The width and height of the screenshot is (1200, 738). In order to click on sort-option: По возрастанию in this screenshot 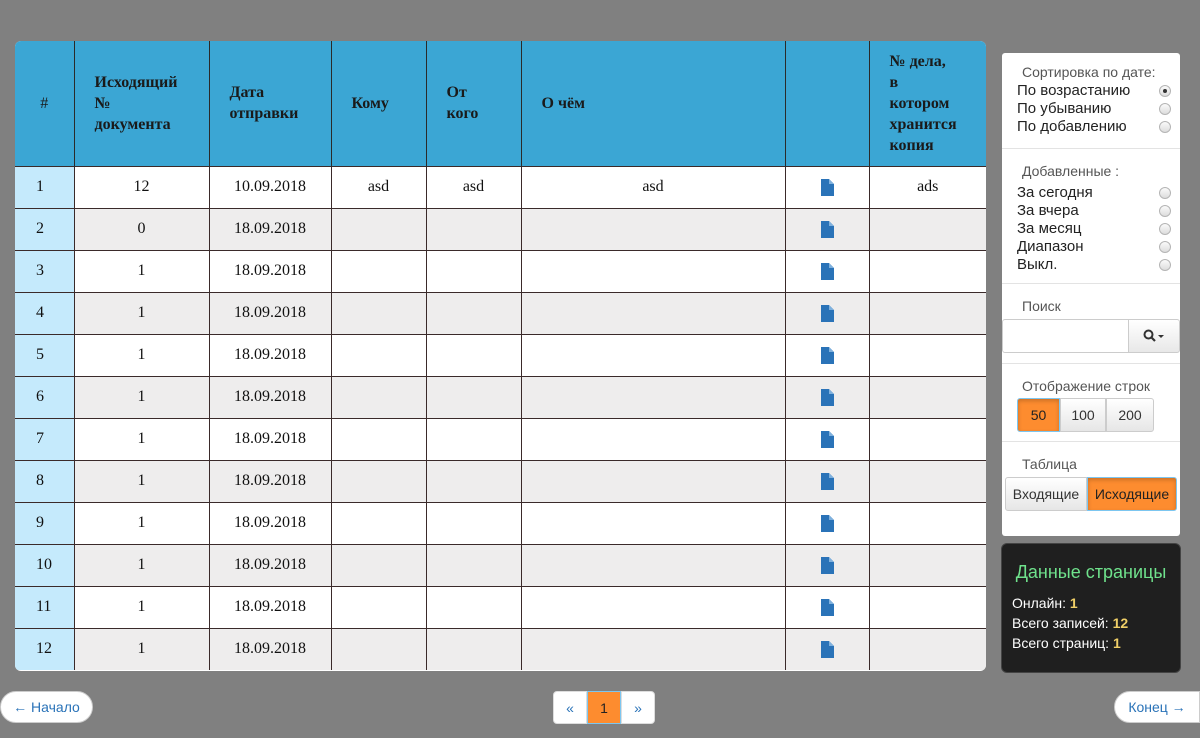, I will do `click(1091, 91)`.